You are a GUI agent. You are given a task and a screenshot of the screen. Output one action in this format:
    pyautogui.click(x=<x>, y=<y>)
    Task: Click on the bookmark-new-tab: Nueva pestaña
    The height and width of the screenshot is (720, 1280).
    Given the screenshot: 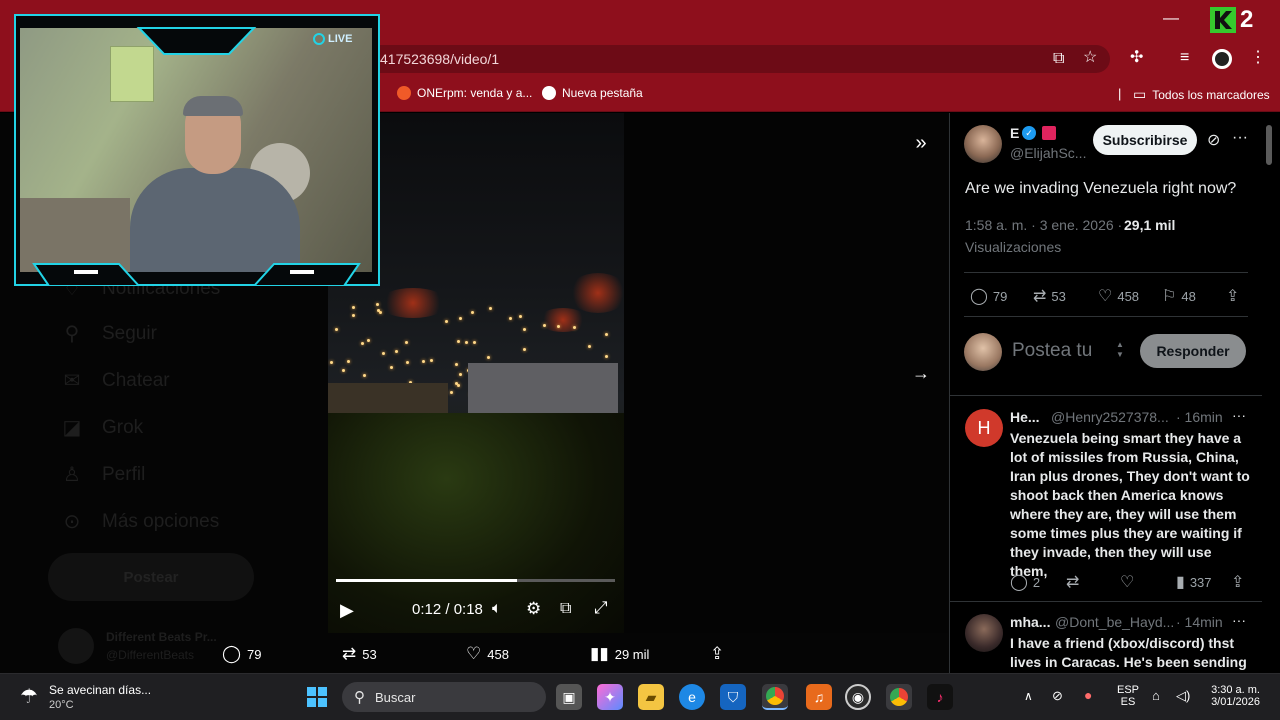 What is the action you would take?
    pyautogui.click(x=592, y=93)
    